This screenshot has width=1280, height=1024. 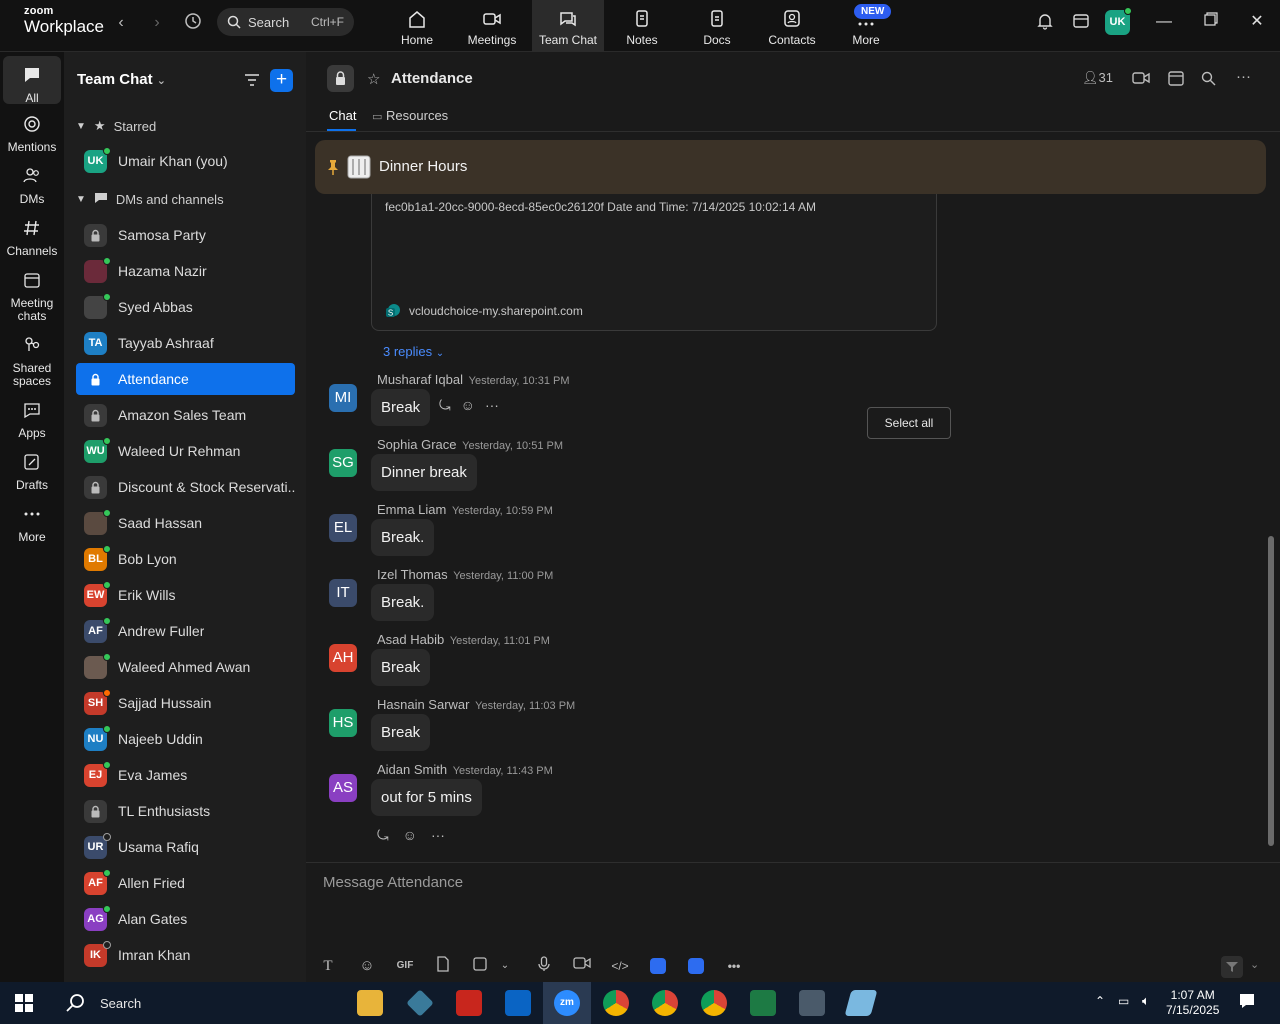 I want to click on sidebar-item: Amazon Sales Team, so click(x=185, y=415).